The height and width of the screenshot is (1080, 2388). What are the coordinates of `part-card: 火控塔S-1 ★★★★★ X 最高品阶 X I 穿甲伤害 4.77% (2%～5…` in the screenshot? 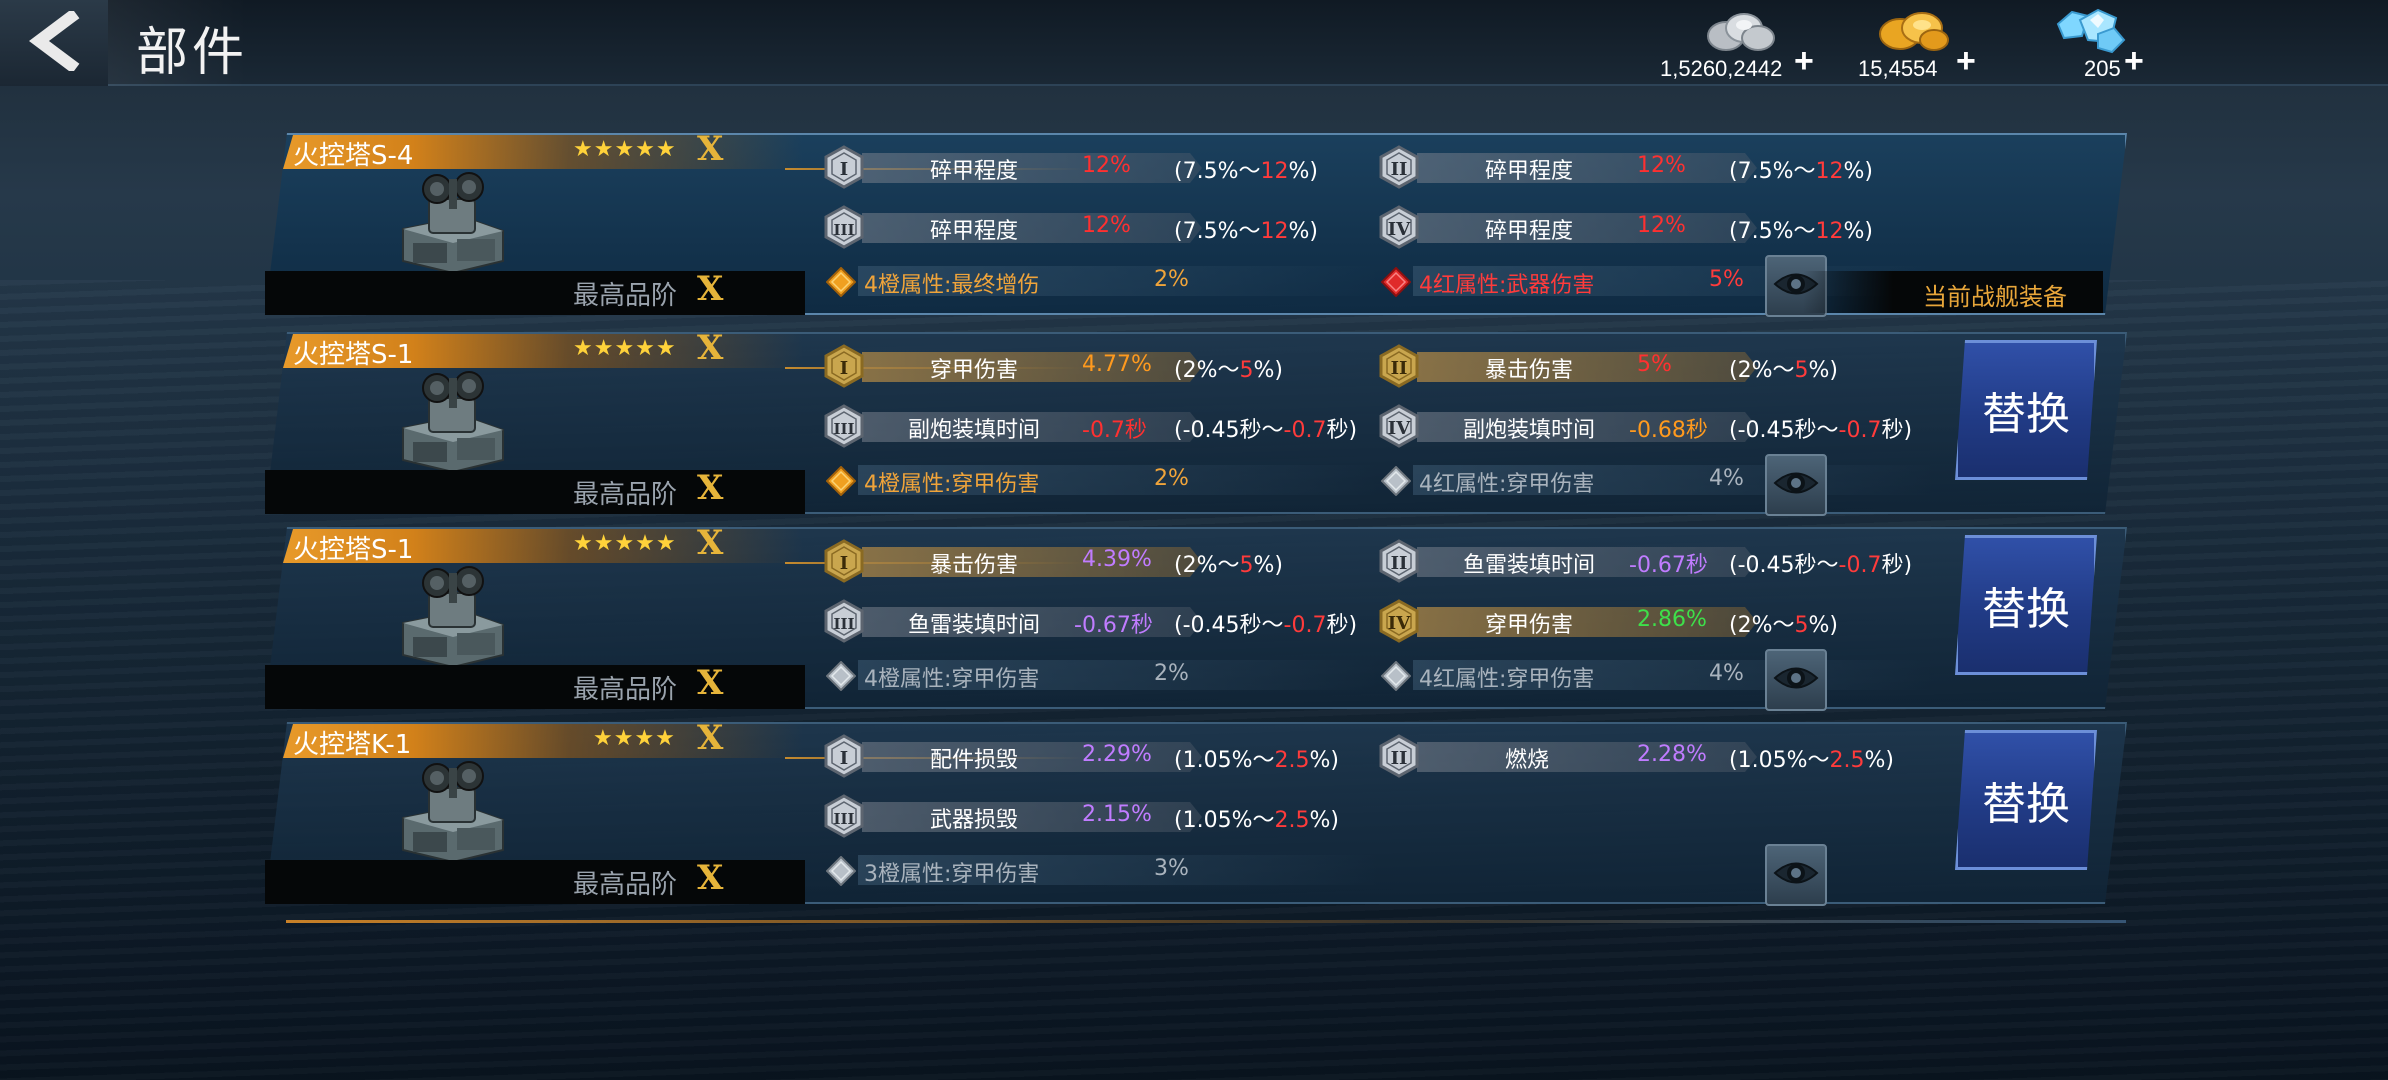 It's located at (1196, 422).